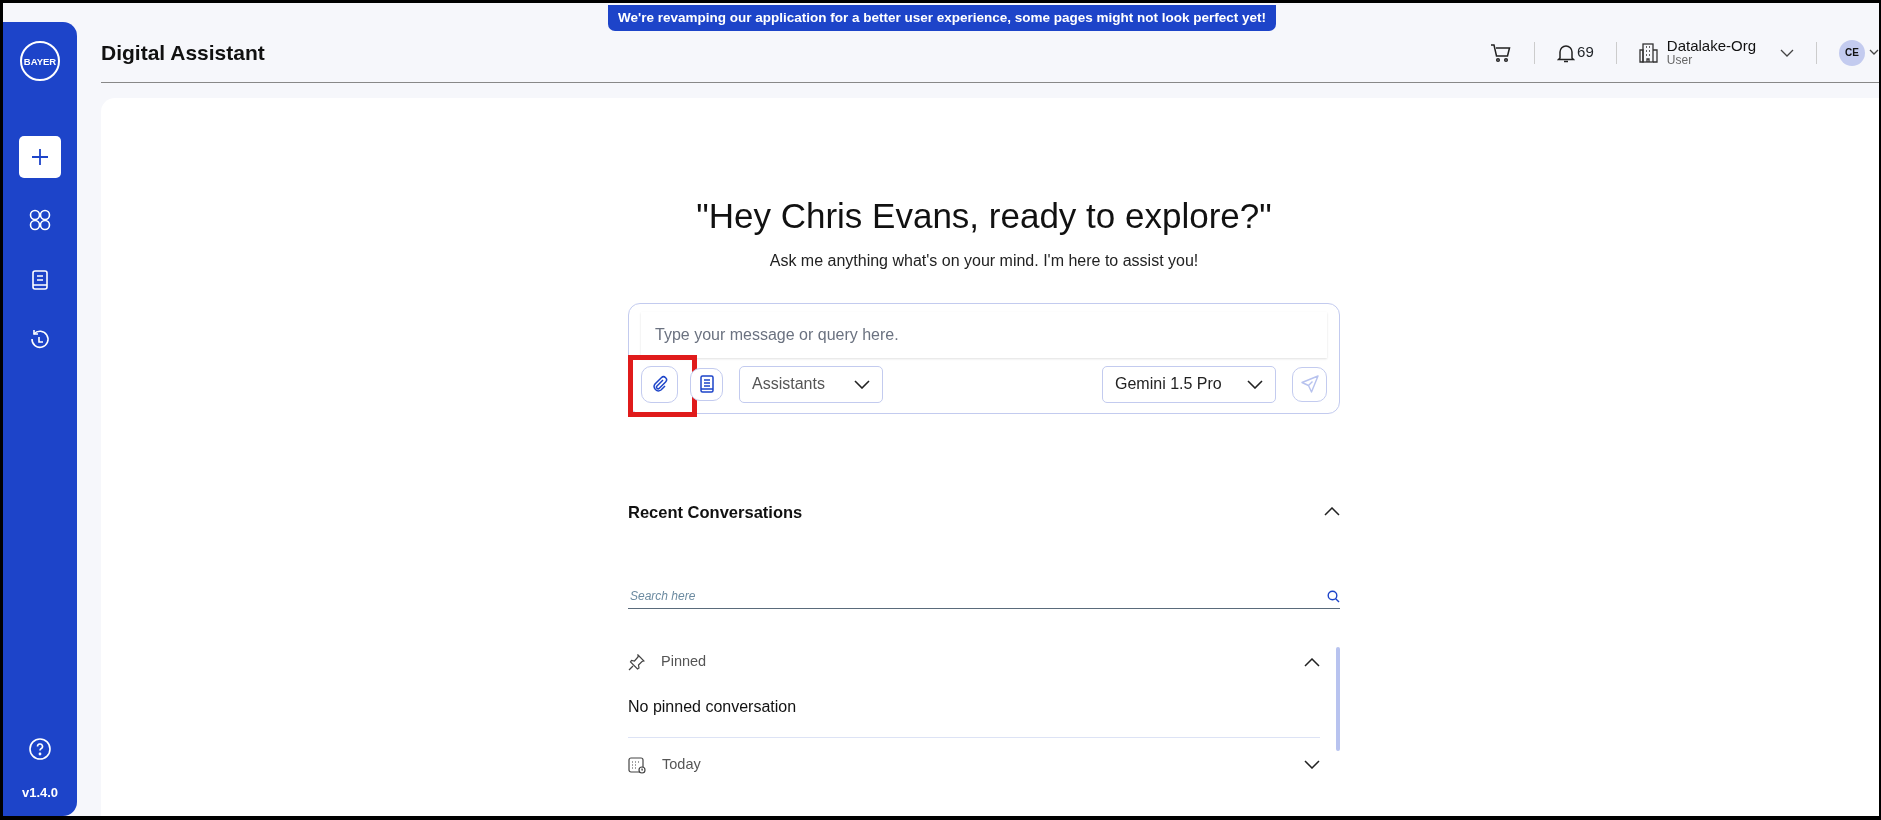 Image resolution: width=1881 pixels, height=820 pixels. I want to click on section-title: Recent Conversations, so click(715, 512).